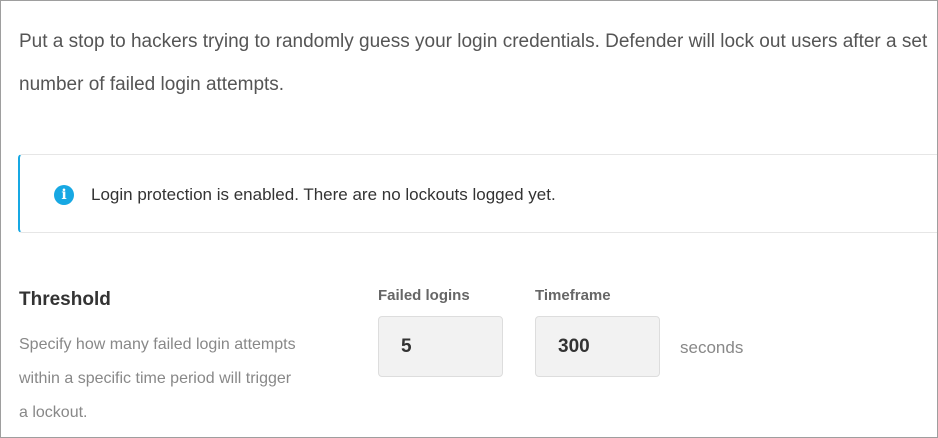 Image resolution: width=938 pixels, height=438 pixels. What do you see at coordinates (440, 346) in the screenshot?
I see `failed-logins-input` at bounding box center [440, 346].